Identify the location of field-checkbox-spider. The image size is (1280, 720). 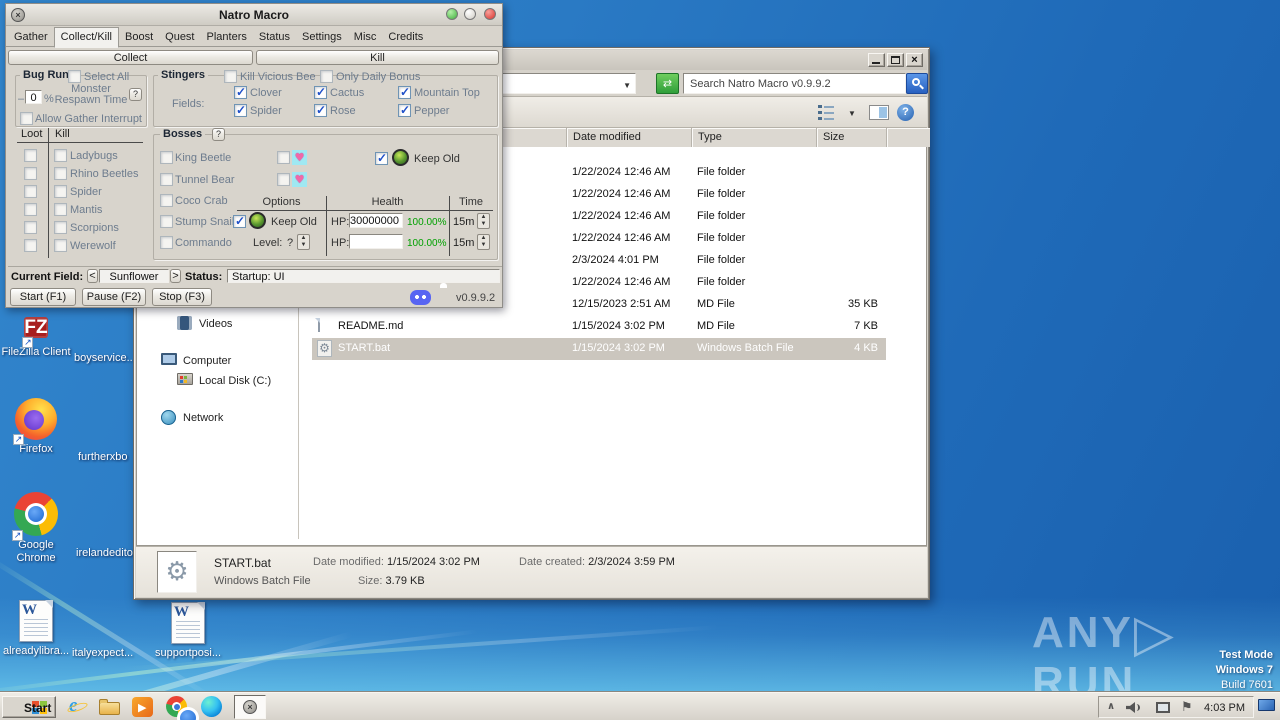
(240, 110).